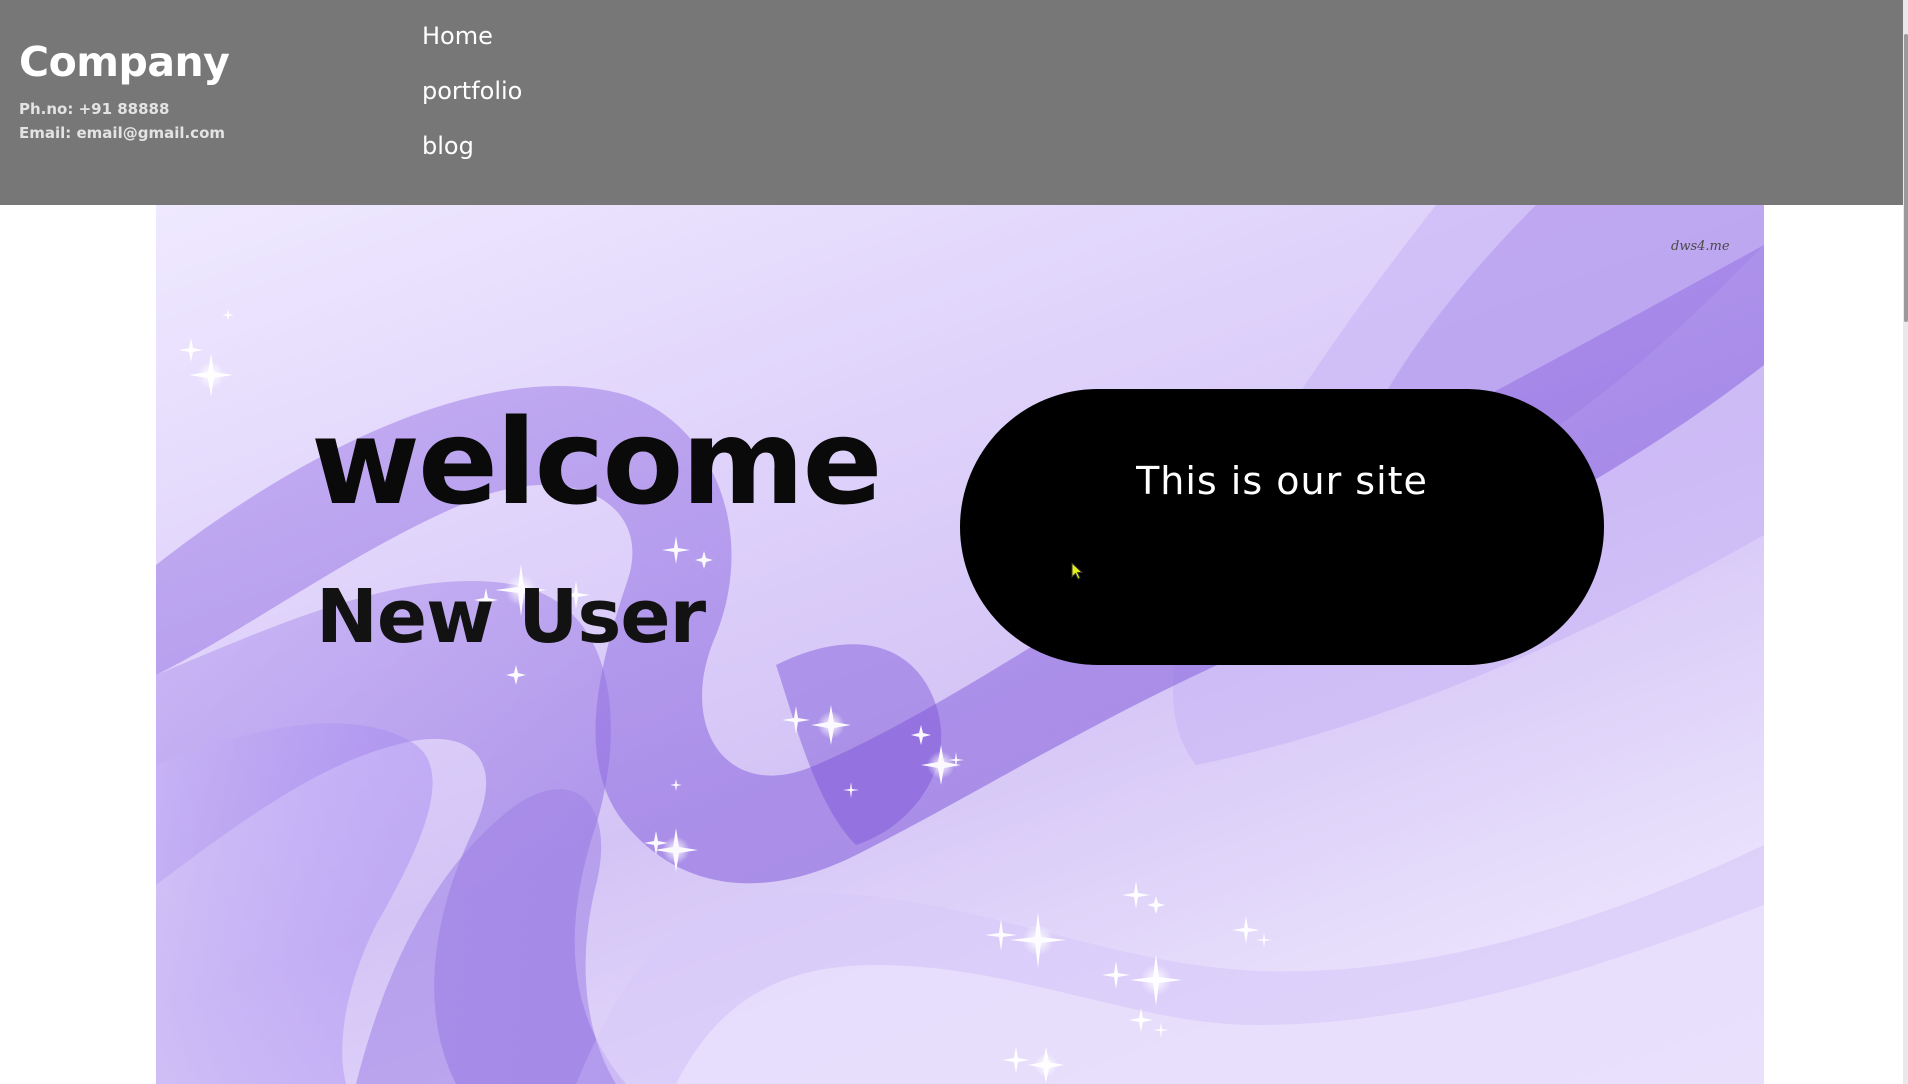 The image size is (1908, 1084). Describe the element at coordinates (596, 462) in the screenshot. I see `welcome-title: welcome` at that location.